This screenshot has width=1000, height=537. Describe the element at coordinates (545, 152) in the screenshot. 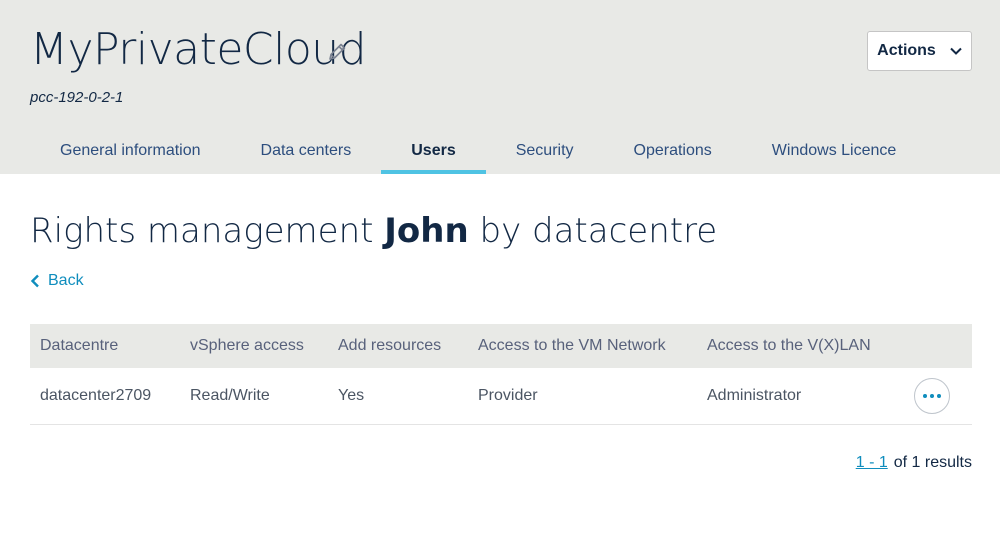

I see `tab-security: Security` at that location.